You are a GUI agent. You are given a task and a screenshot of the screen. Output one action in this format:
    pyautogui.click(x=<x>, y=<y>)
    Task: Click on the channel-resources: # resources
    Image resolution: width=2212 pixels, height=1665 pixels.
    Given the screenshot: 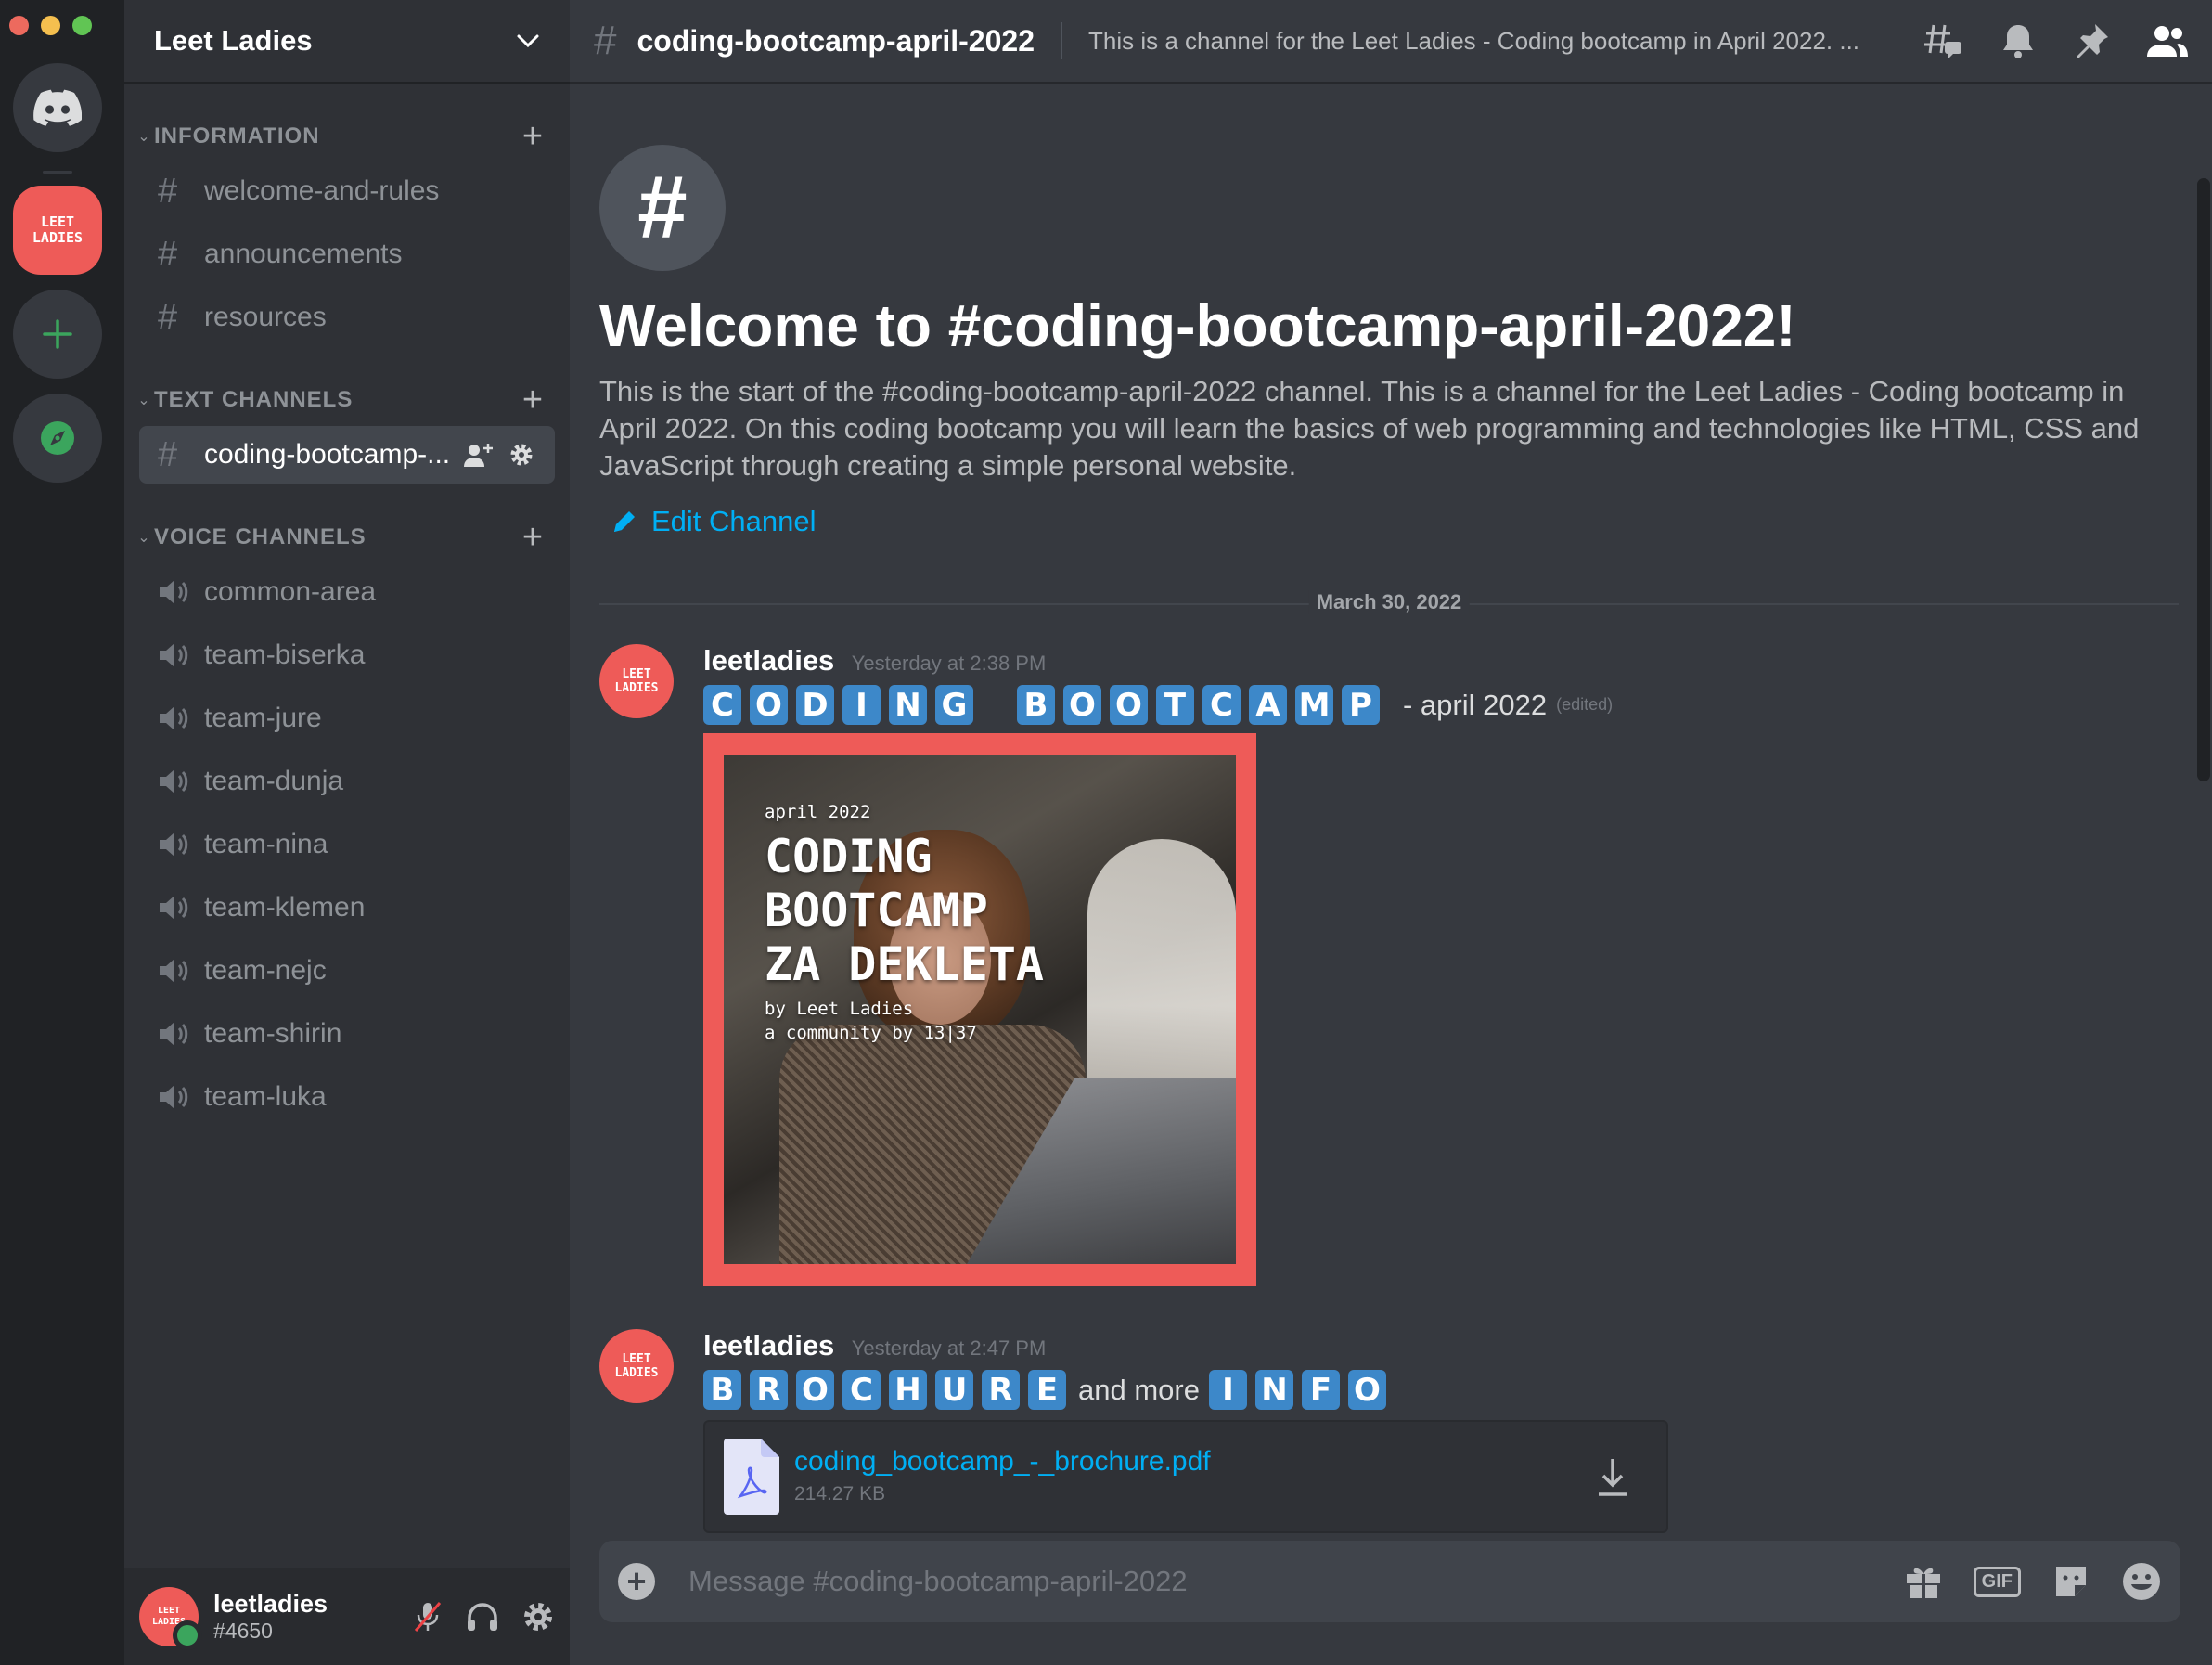 What is the action you would take?
    pyautogui.click(x=347, y=318)
    